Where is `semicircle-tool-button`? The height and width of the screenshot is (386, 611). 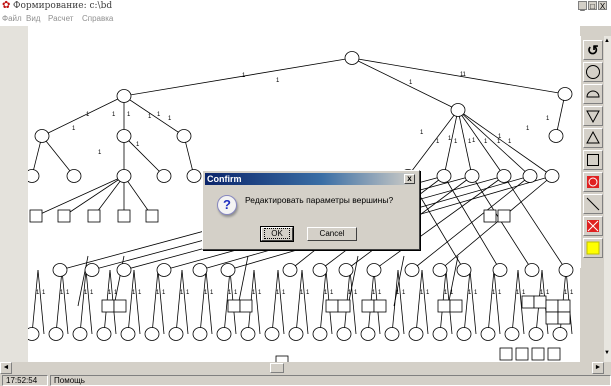
semicircle-tool-button is located at coordinates (593, 94).